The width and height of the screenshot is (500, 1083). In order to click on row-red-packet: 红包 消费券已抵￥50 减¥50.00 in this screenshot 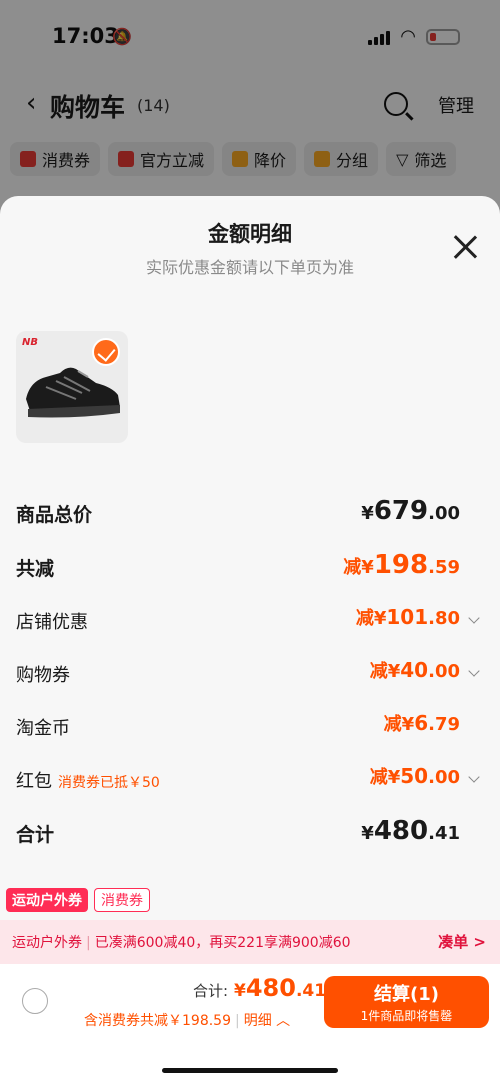, I will do `click(250, 781)`.